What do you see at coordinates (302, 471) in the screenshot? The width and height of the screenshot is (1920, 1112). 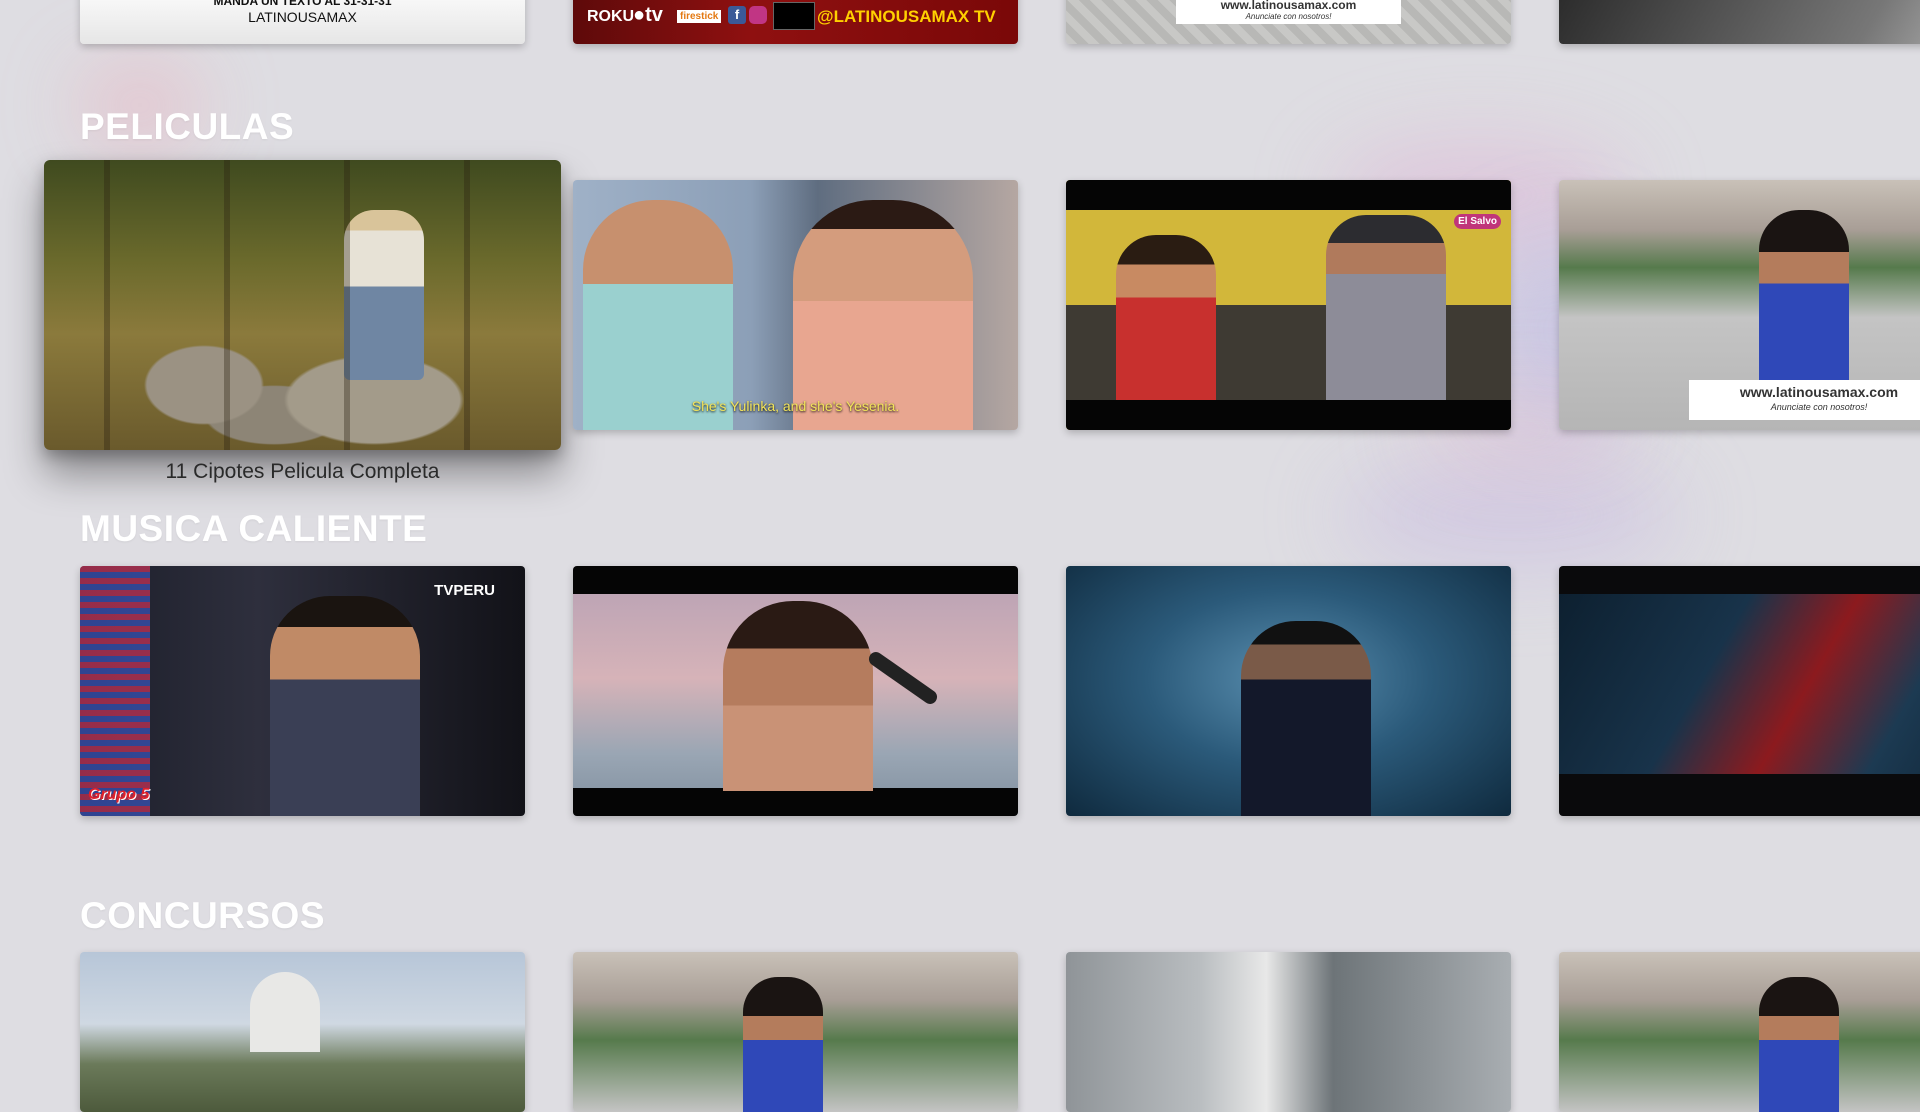 I see `focused-tile-caption: 11 Cipotes Pelicula Completa` at bounding box center [302, 471].